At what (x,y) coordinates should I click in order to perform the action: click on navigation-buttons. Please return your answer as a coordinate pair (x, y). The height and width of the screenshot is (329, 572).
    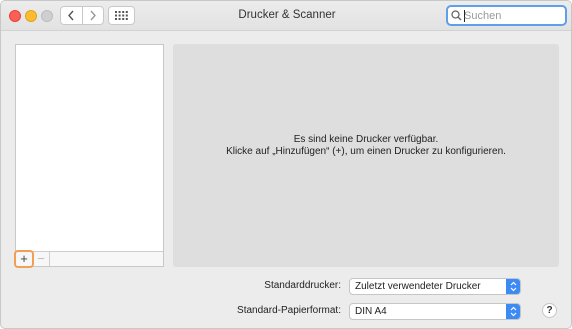
    Looking at the image, I should click on (82, 15).